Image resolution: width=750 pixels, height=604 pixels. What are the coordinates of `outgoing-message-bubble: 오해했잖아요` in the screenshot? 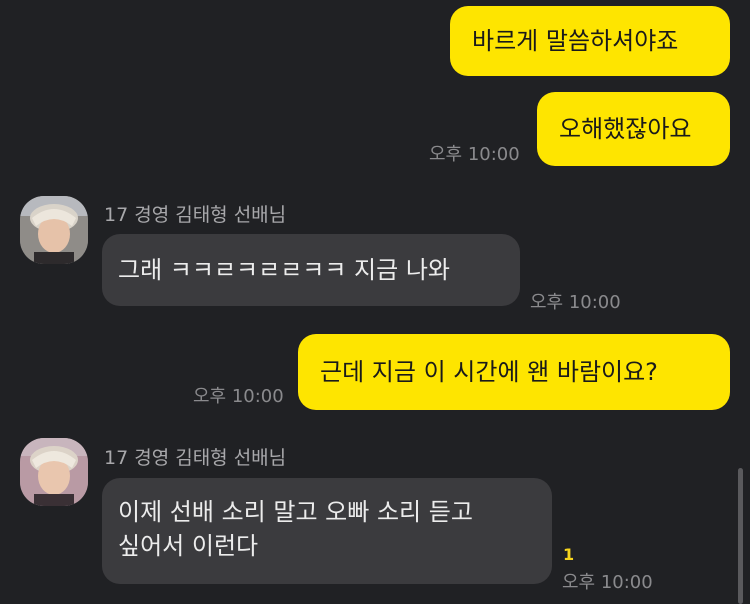 It's located at (633, 129).